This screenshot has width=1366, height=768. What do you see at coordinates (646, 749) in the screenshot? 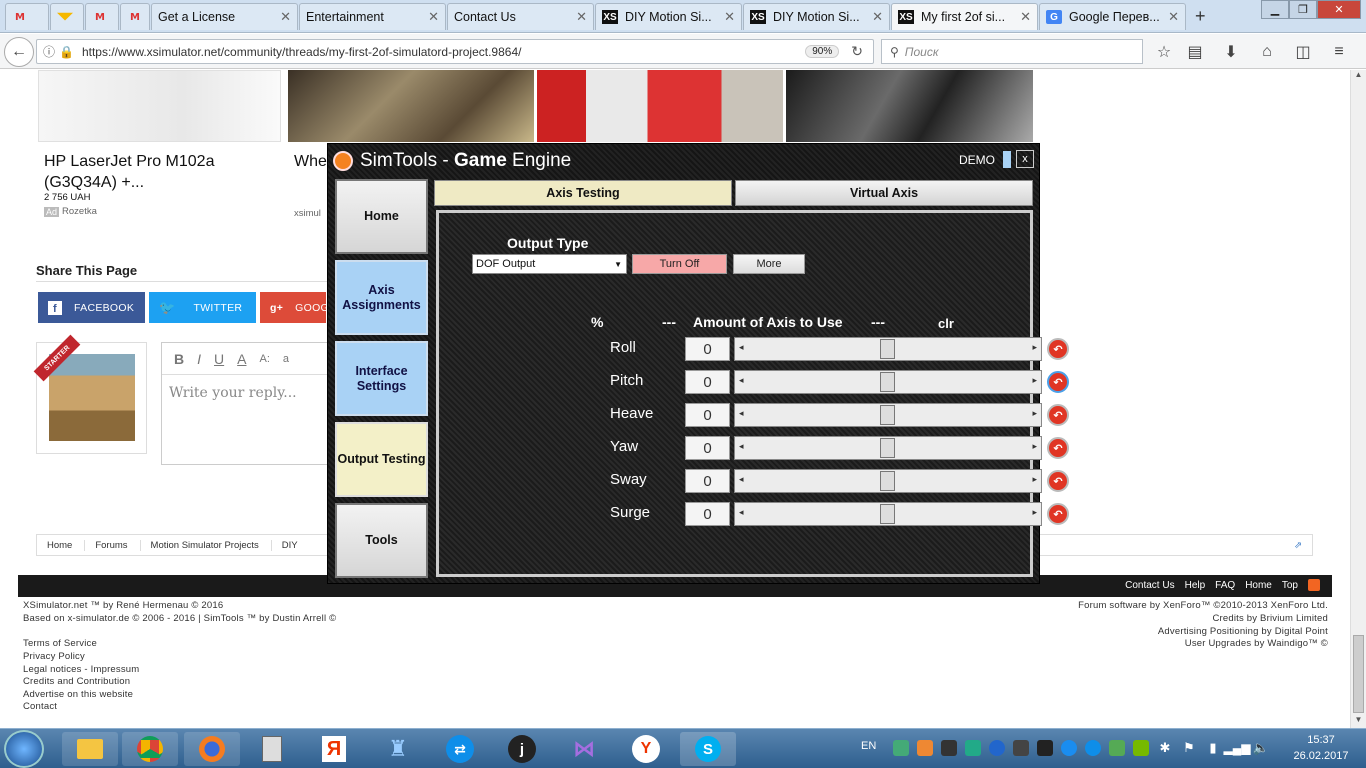
I see `yandex-browser-icon: Y` at bounding box center [646, 749].